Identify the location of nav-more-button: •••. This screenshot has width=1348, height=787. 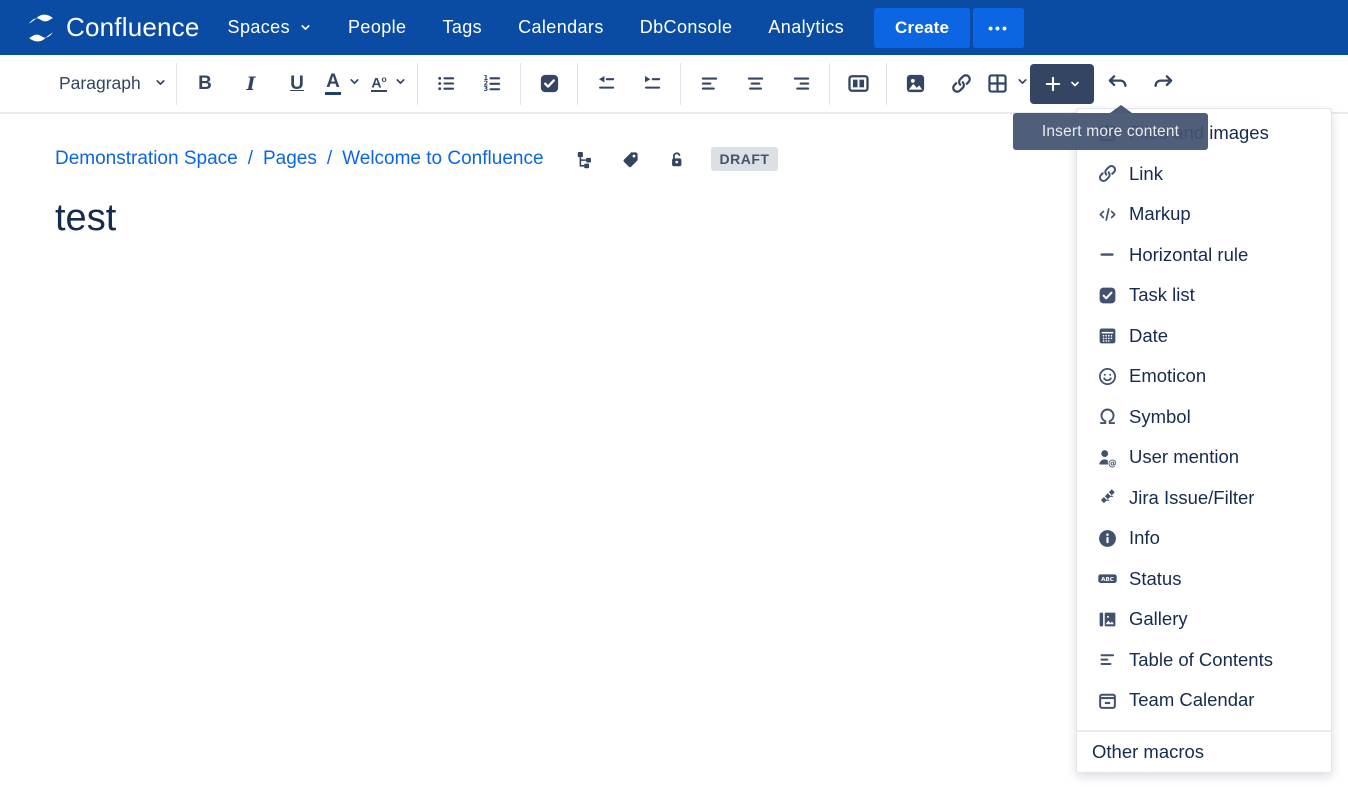
(998, 27).